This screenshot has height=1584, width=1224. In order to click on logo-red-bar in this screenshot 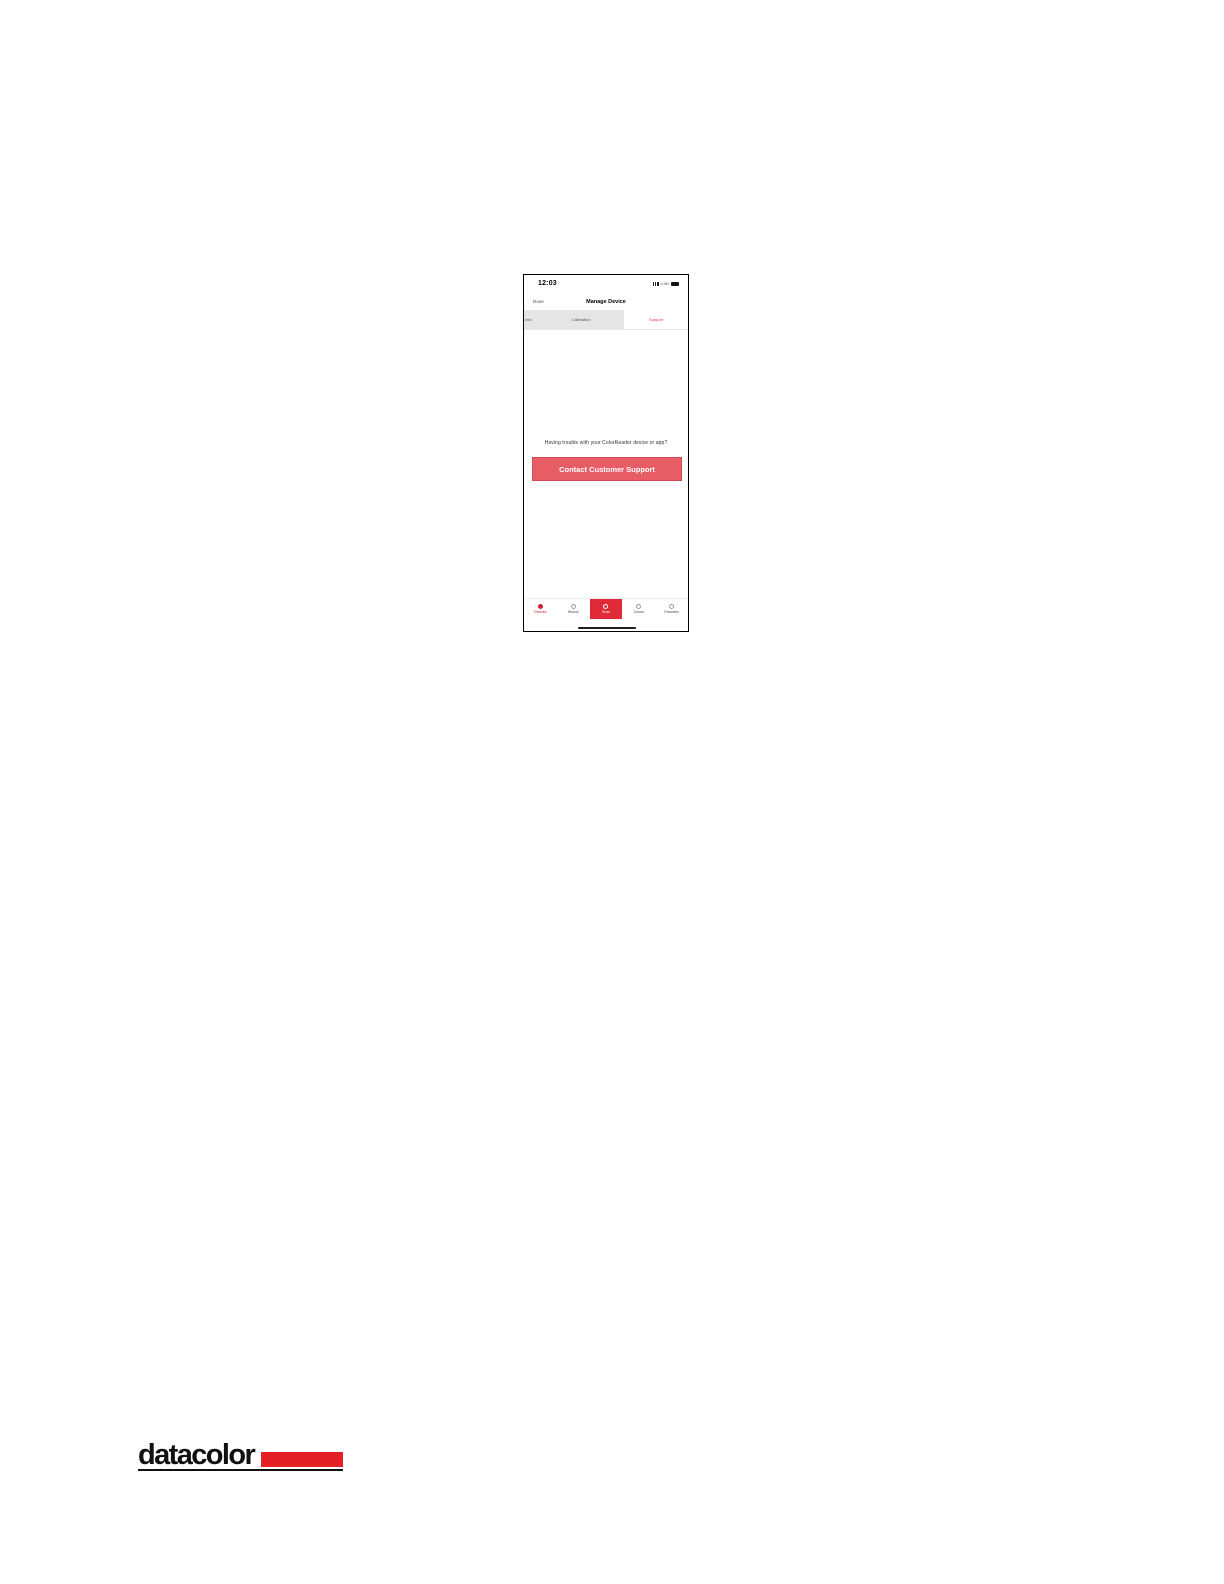, I will do `click(302, 1459)`.